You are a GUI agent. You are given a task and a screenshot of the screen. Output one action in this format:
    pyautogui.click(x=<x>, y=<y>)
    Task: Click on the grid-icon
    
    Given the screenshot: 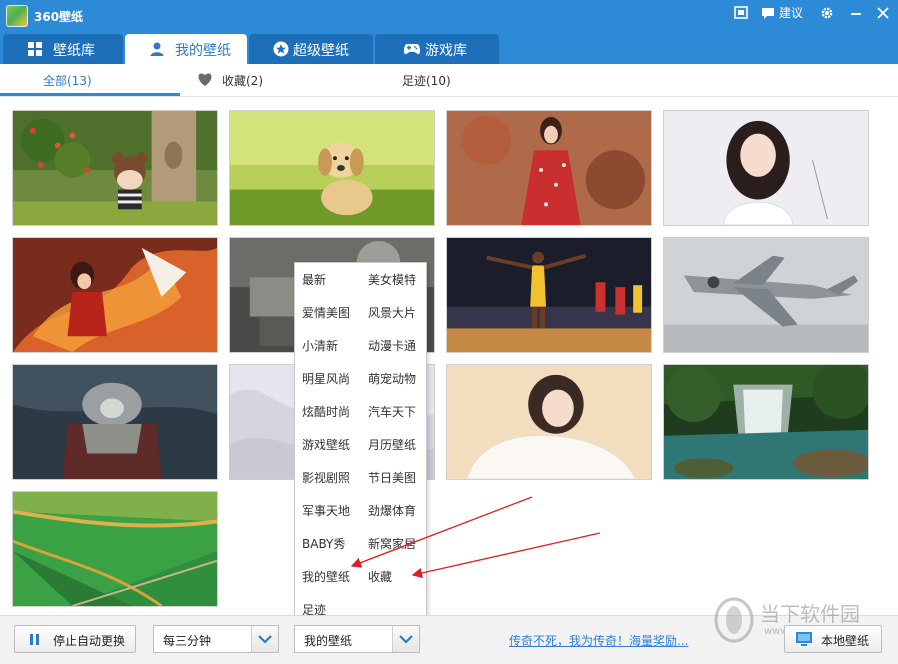 What is the action you would take?
    pyautogui.click(x=35, y=49)
    